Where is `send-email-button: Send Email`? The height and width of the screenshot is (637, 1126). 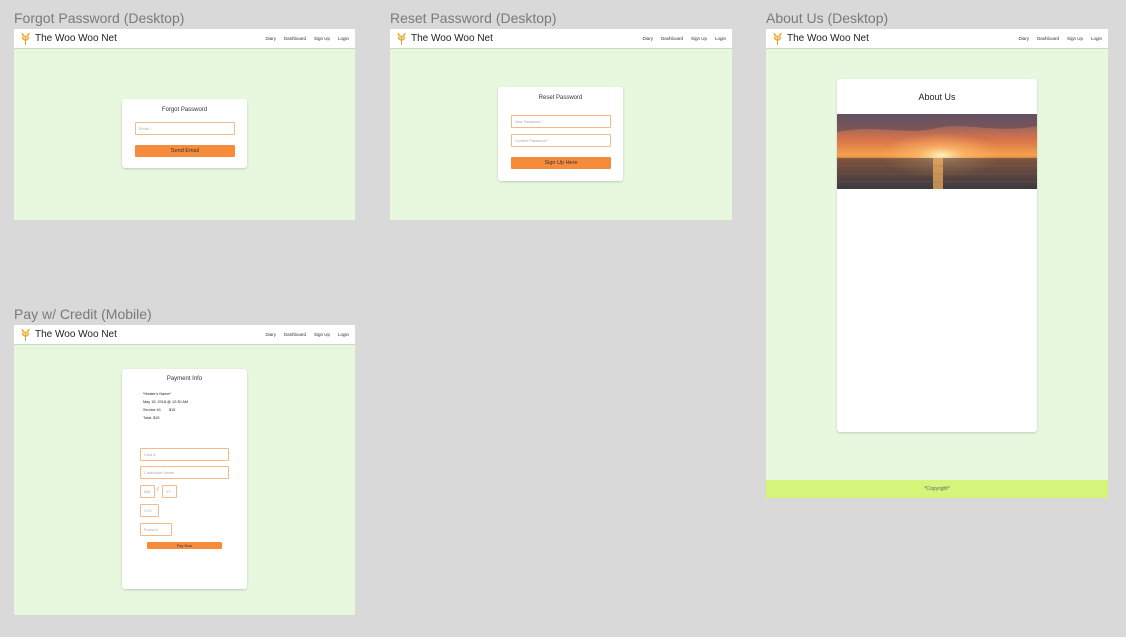
send-email-button: Send Email is located at coordinates (185, 151).